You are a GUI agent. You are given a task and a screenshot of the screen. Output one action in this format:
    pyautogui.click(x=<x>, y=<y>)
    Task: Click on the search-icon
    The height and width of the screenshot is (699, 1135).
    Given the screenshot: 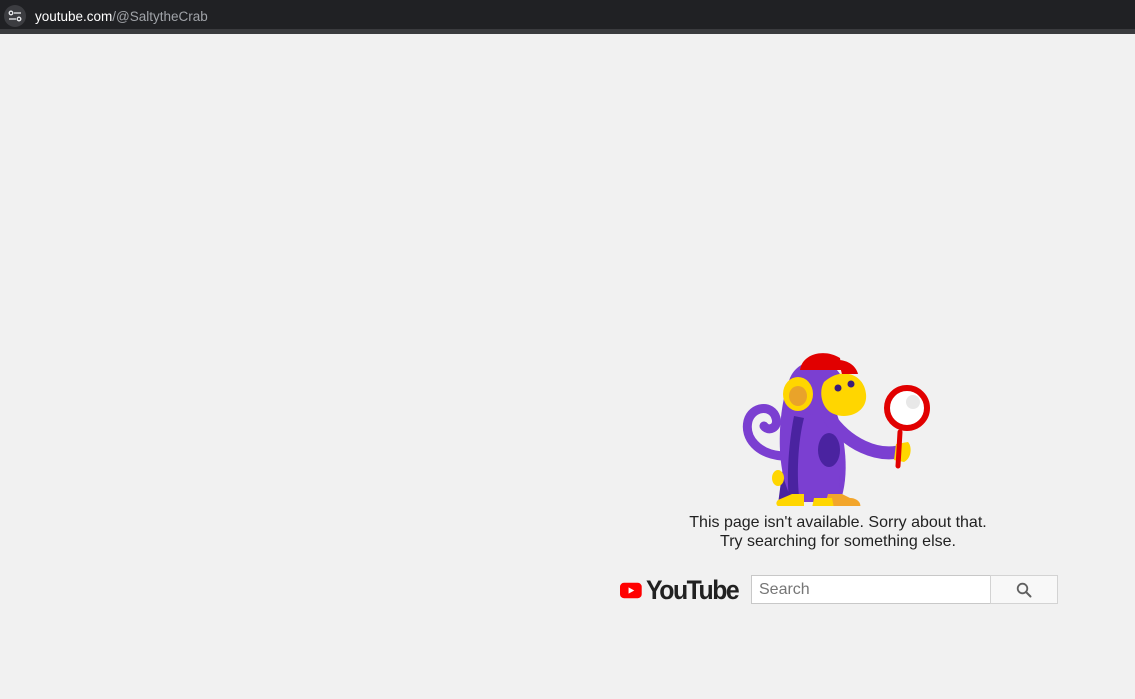 What is the action you would take?
    pyautogui.click(x=1024, y=589)
    